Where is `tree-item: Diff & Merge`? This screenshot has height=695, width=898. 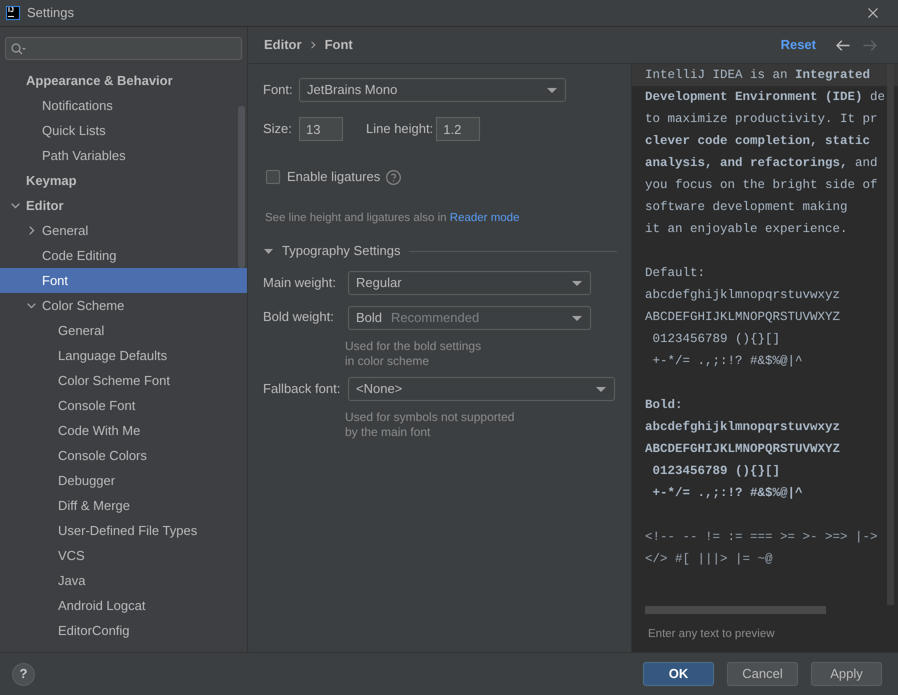
tree-item: Diff & Merge is located at coordinates (123, 505).